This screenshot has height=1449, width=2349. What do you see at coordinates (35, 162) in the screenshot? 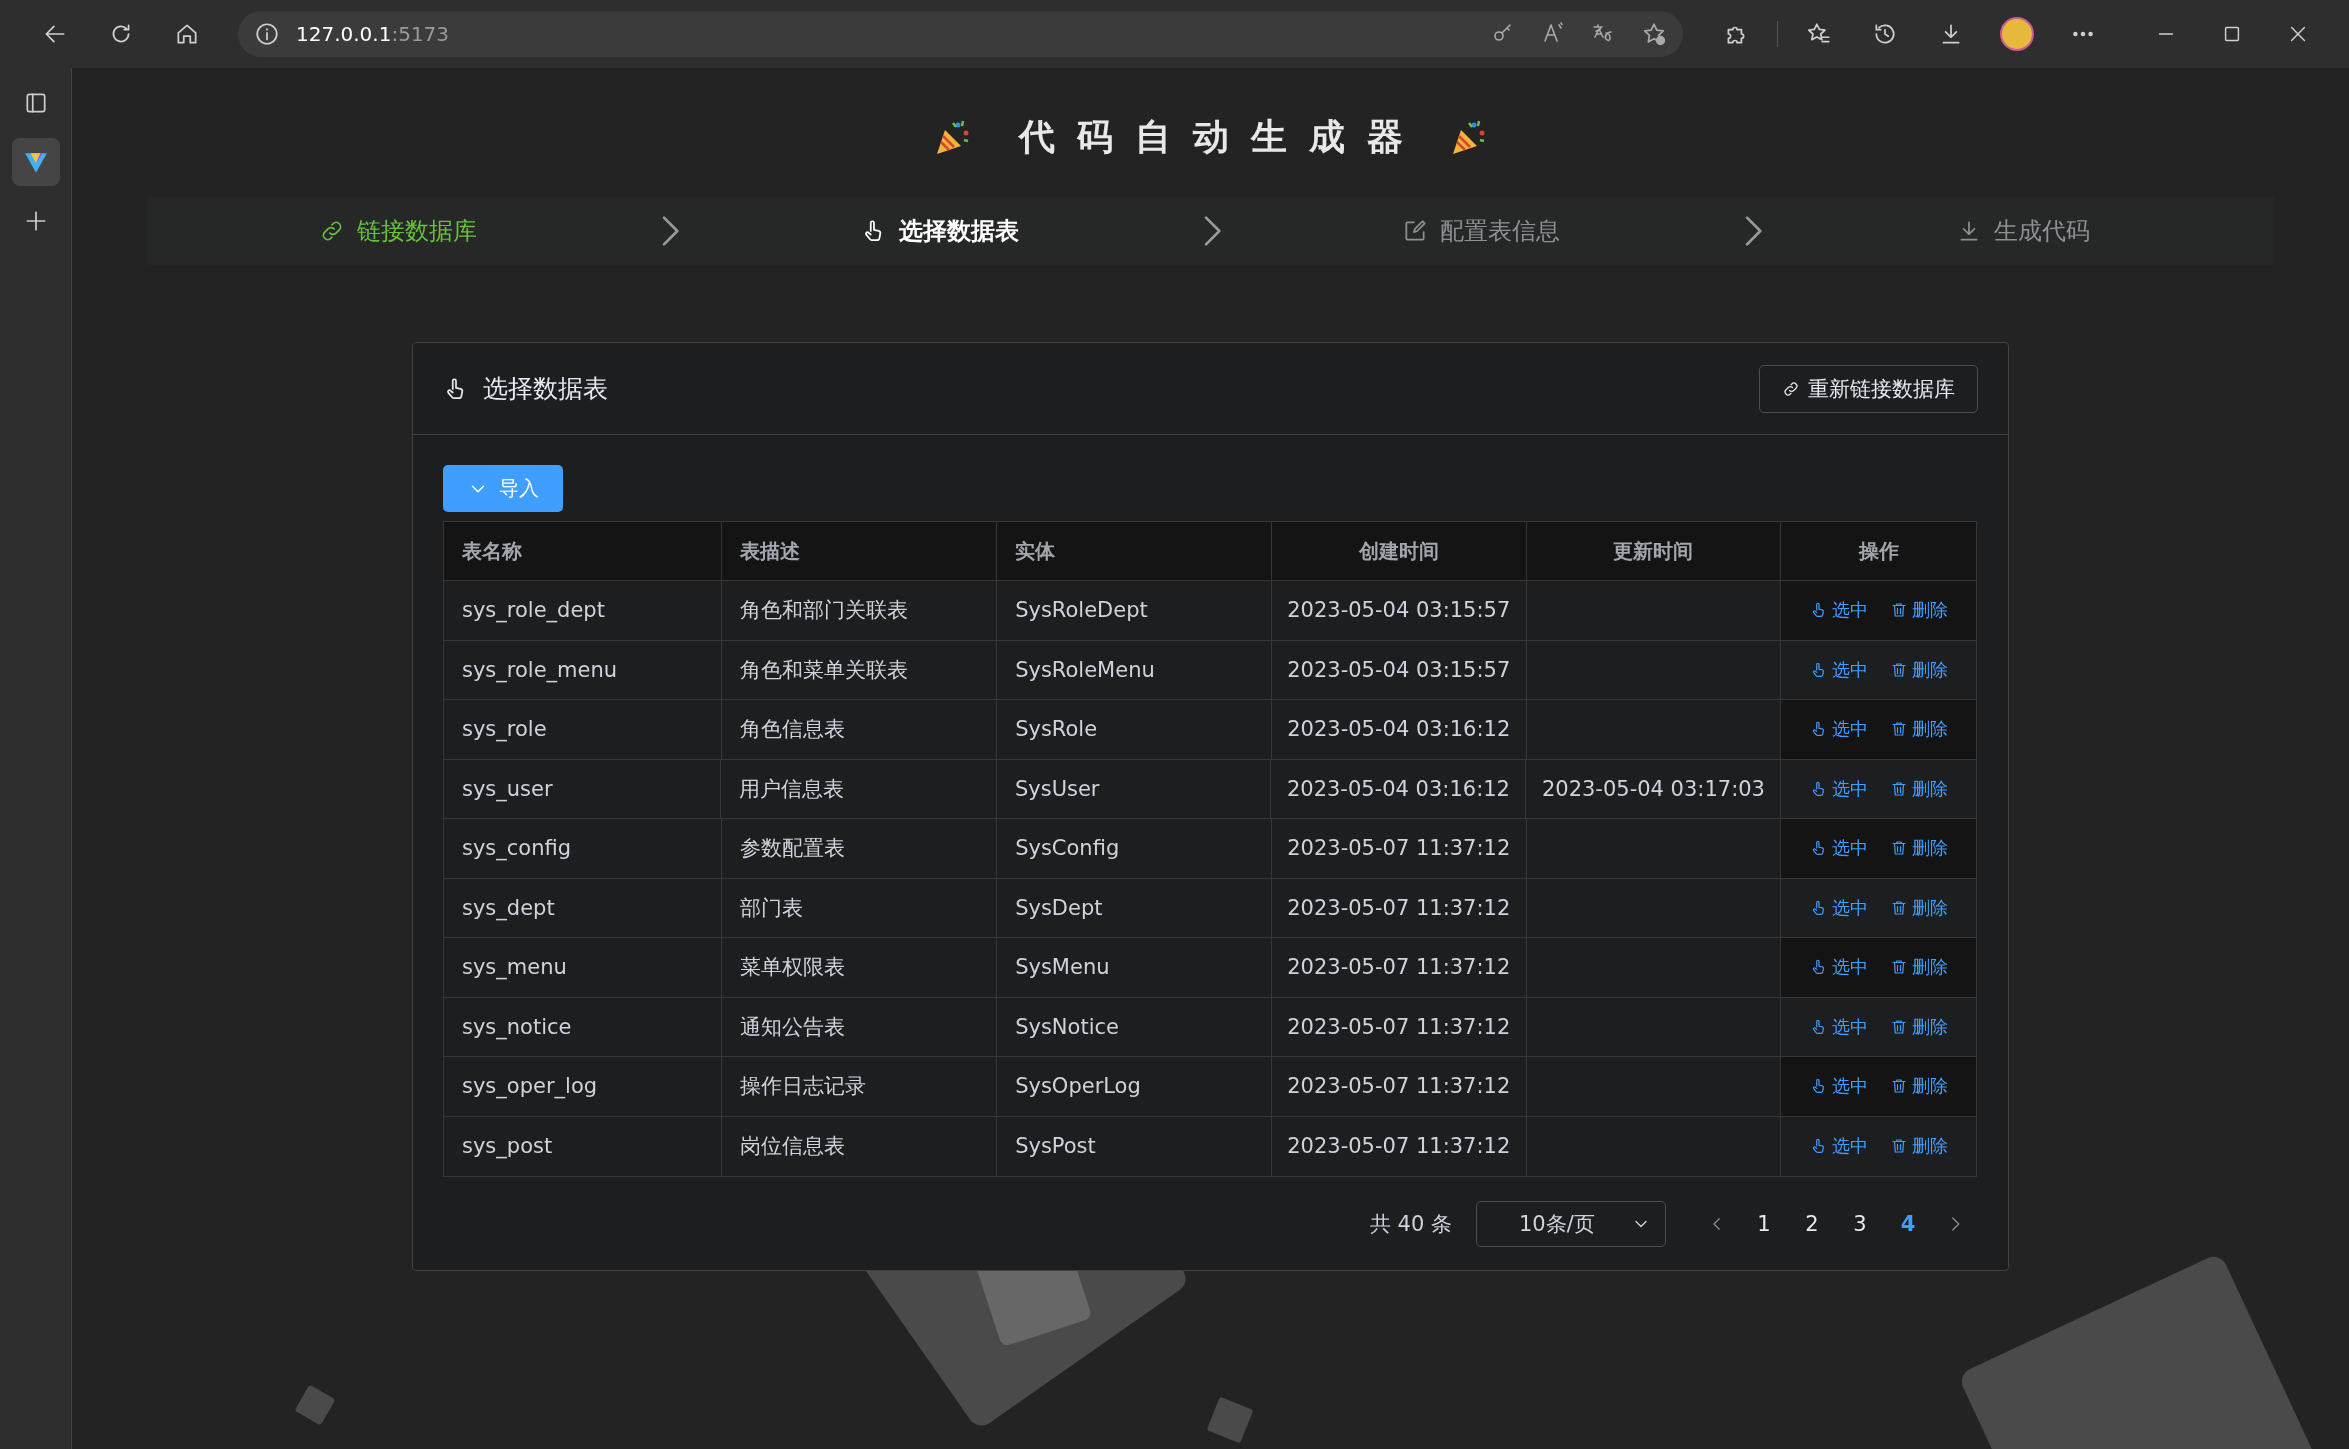
I see `app-tab` at bounding box center [35, 162].